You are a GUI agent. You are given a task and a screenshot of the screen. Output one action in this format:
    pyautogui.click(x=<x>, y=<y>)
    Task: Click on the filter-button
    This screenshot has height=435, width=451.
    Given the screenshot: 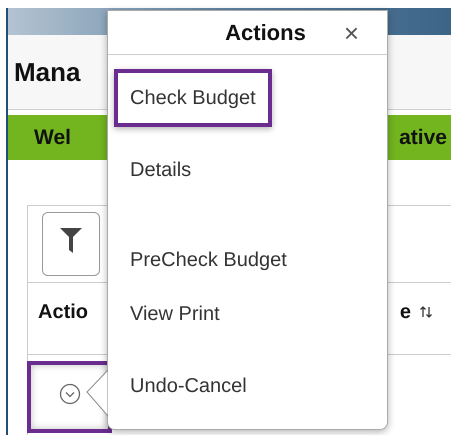 What is the action you would take?
    pyautogui.click(x=71, y=244)
    